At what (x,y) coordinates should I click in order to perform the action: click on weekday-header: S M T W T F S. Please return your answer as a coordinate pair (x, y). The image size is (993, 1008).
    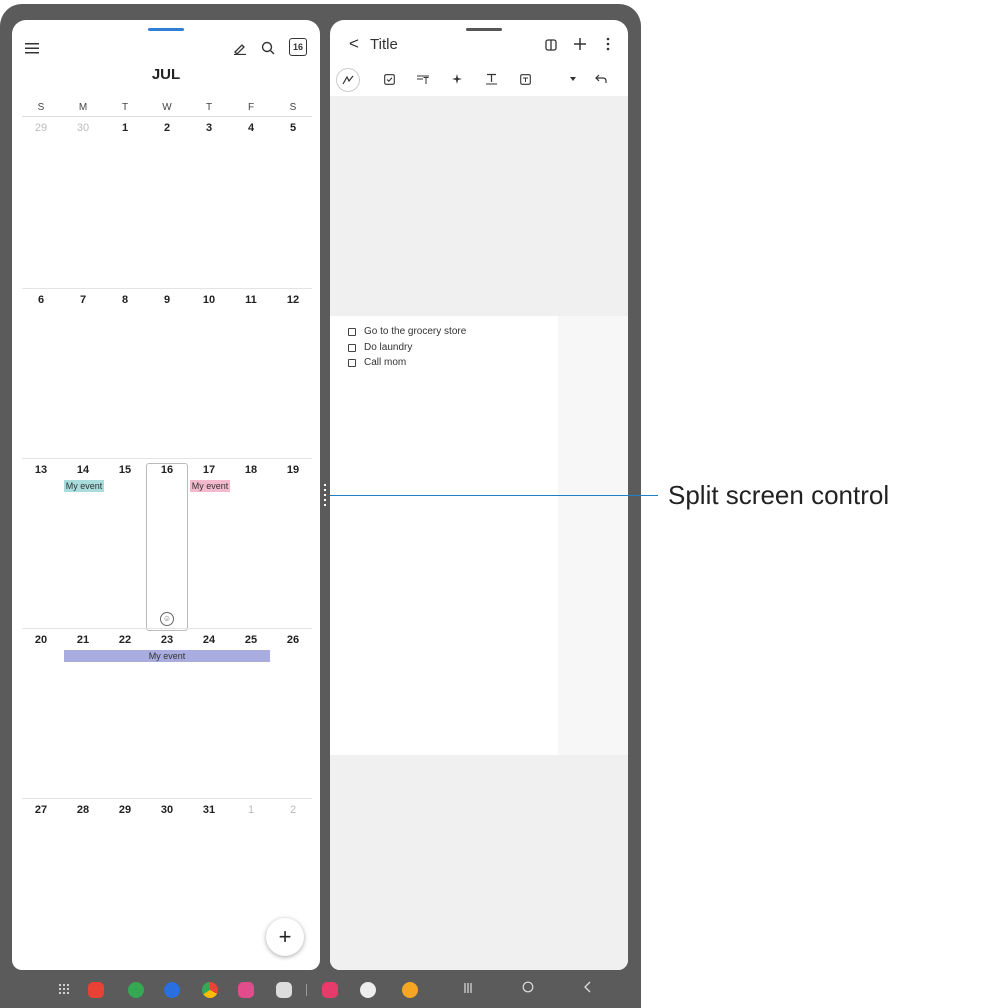
    Looking at the image, I should click on (167, 107).